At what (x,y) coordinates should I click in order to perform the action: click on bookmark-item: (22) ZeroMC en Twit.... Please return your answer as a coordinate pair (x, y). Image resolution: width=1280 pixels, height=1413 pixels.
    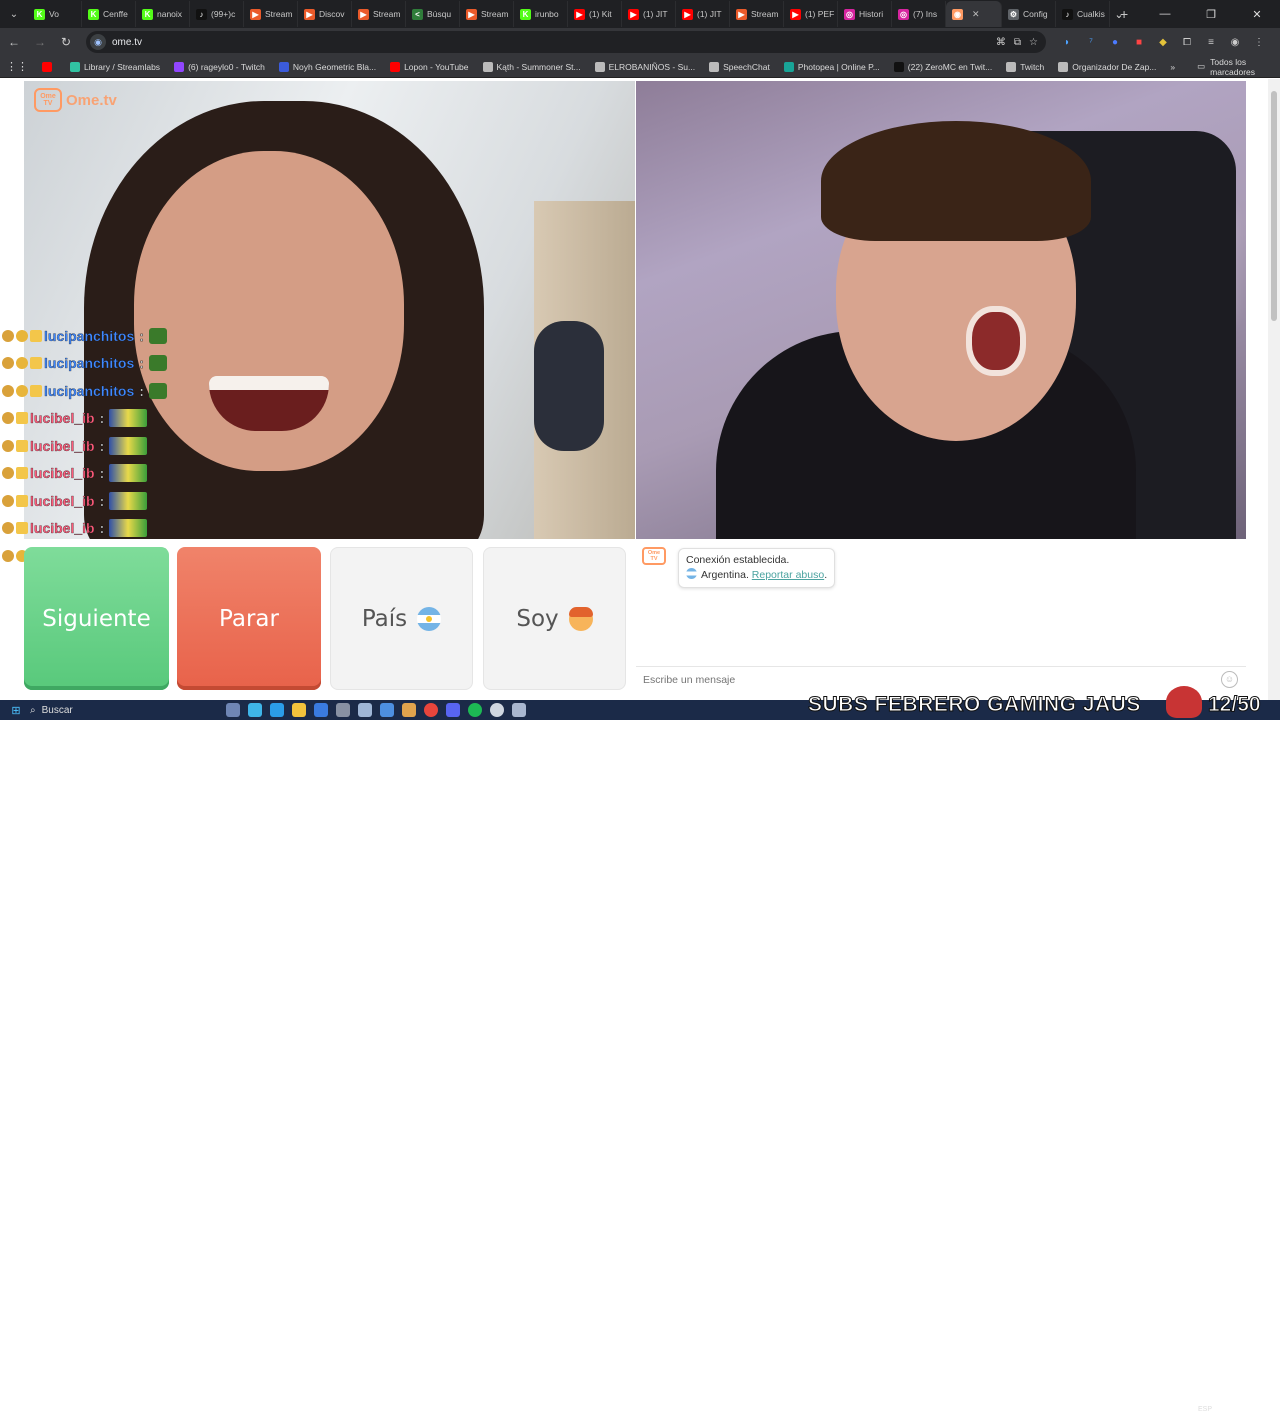
    Looking at the image, I should click on (942, 66).